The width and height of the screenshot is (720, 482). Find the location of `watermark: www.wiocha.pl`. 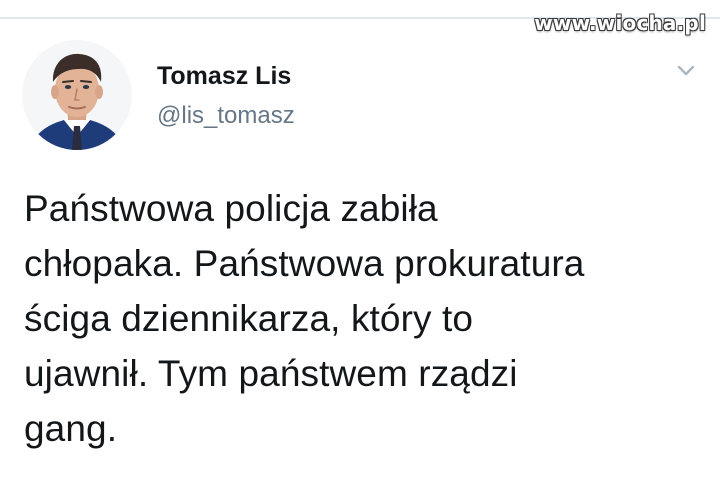

watermark: www.wiocha.pl is located at coordinates (620, 23).